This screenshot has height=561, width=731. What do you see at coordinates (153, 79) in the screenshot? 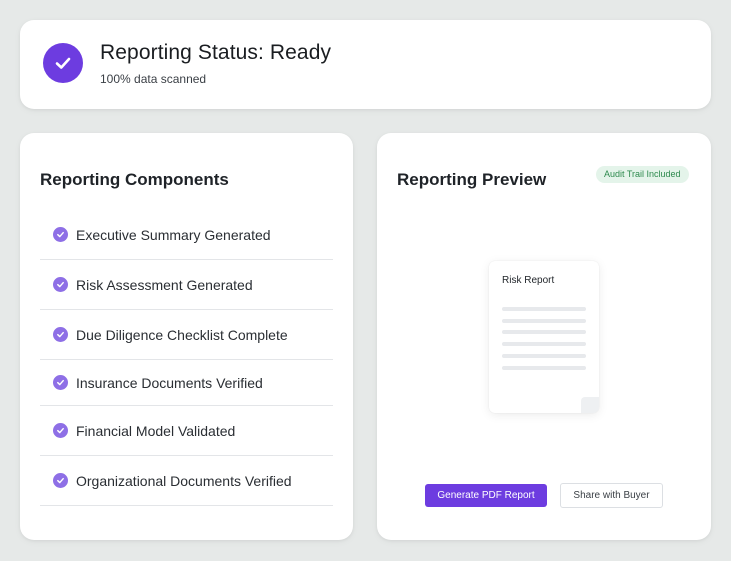
I see `status-subtitle: 100% data scanned` at bounding box center [153, 79].